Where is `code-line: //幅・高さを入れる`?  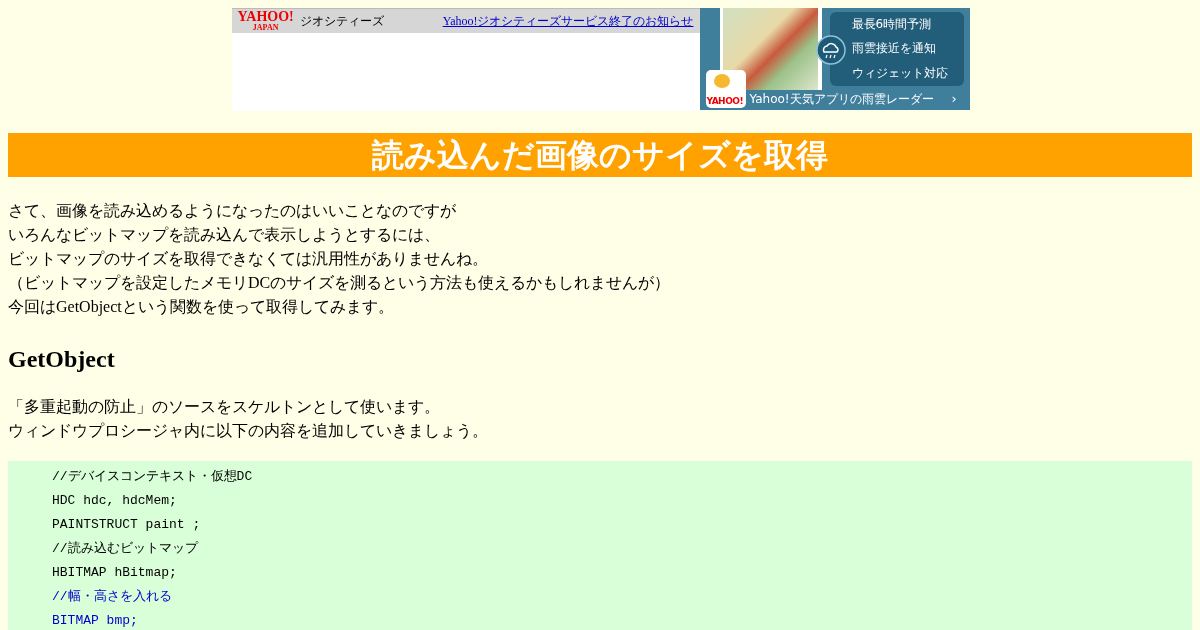 code-line: //幅・高さを入れる is located at coordinates (112, 597).